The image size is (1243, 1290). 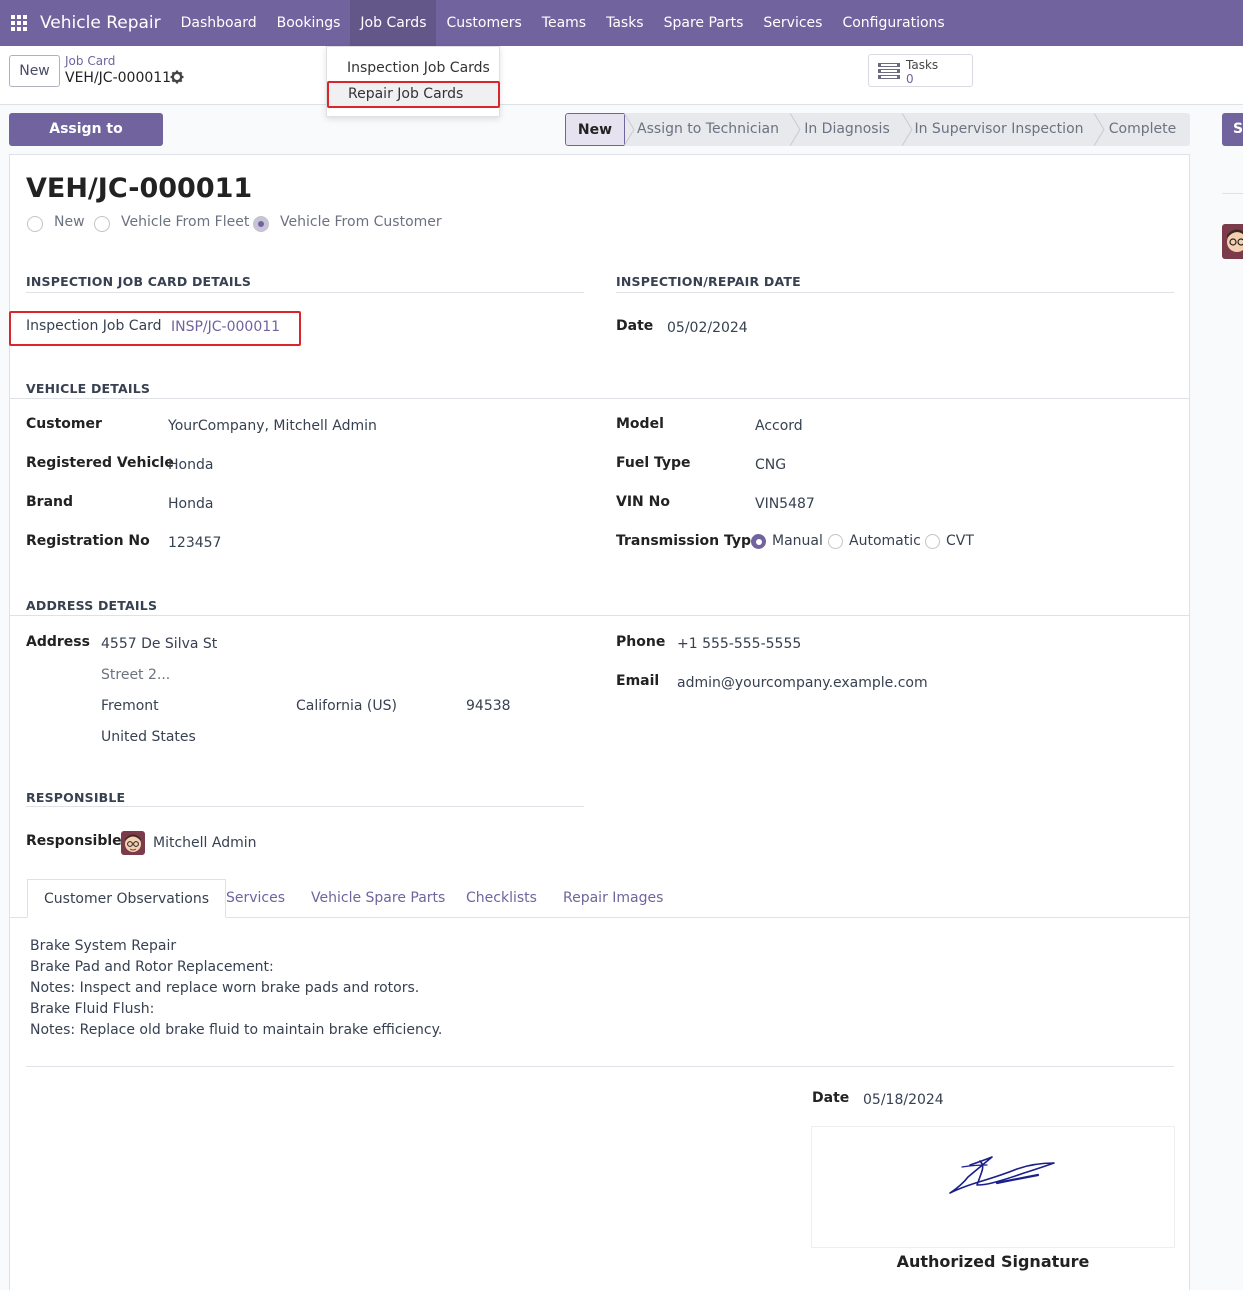 What do you see at coordinates (190, 465) in the screenshot?
I see `registered-vehicle-field: Honda` at bounding box center [190, 465].